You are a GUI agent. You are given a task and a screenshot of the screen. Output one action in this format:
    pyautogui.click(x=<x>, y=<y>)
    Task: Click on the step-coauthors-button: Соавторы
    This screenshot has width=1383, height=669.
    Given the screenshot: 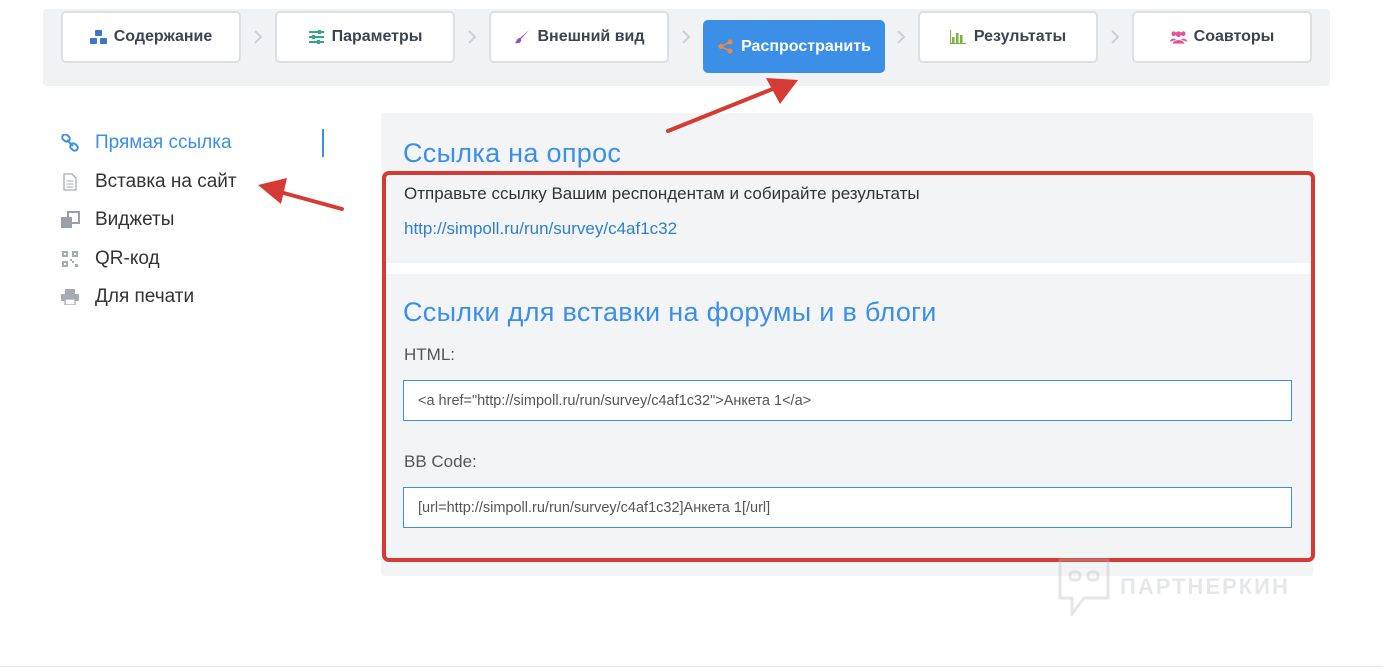 What is the action you would take?
    pyautogui.click(x=1222, y=37)
    